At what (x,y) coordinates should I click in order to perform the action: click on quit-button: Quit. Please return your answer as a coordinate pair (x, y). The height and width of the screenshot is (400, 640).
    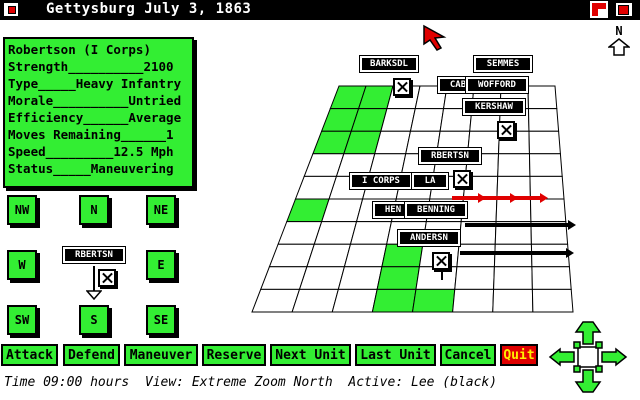
    Looking at the image, I should click on (519, 355).